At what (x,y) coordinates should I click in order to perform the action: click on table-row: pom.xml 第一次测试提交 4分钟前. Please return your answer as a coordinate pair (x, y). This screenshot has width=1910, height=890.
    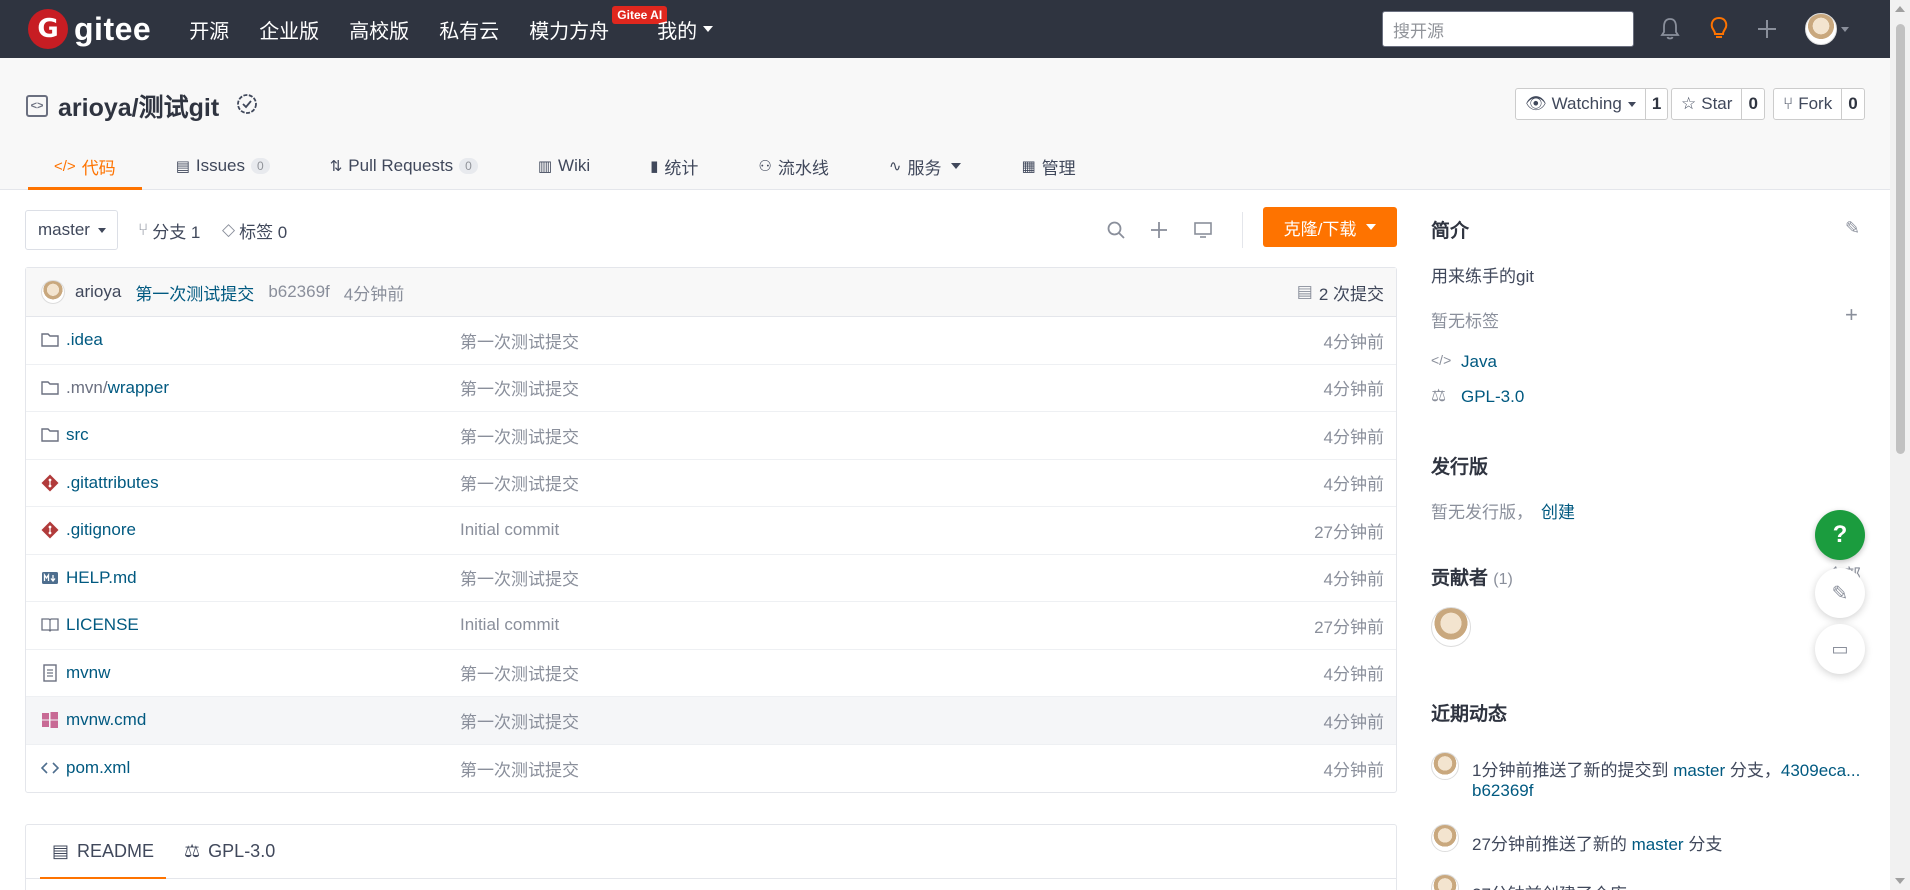
    Looking at the image, I should click on (711, 769).